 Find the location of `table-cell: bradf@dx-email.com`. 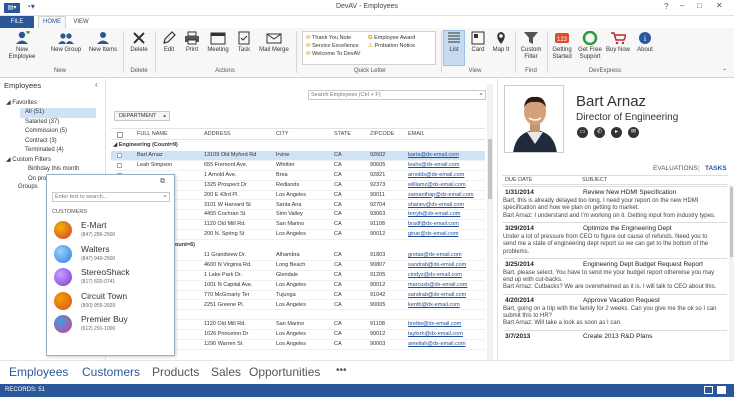

table-cell: bradf@dx-email.com is located at coordinates (447, 225).